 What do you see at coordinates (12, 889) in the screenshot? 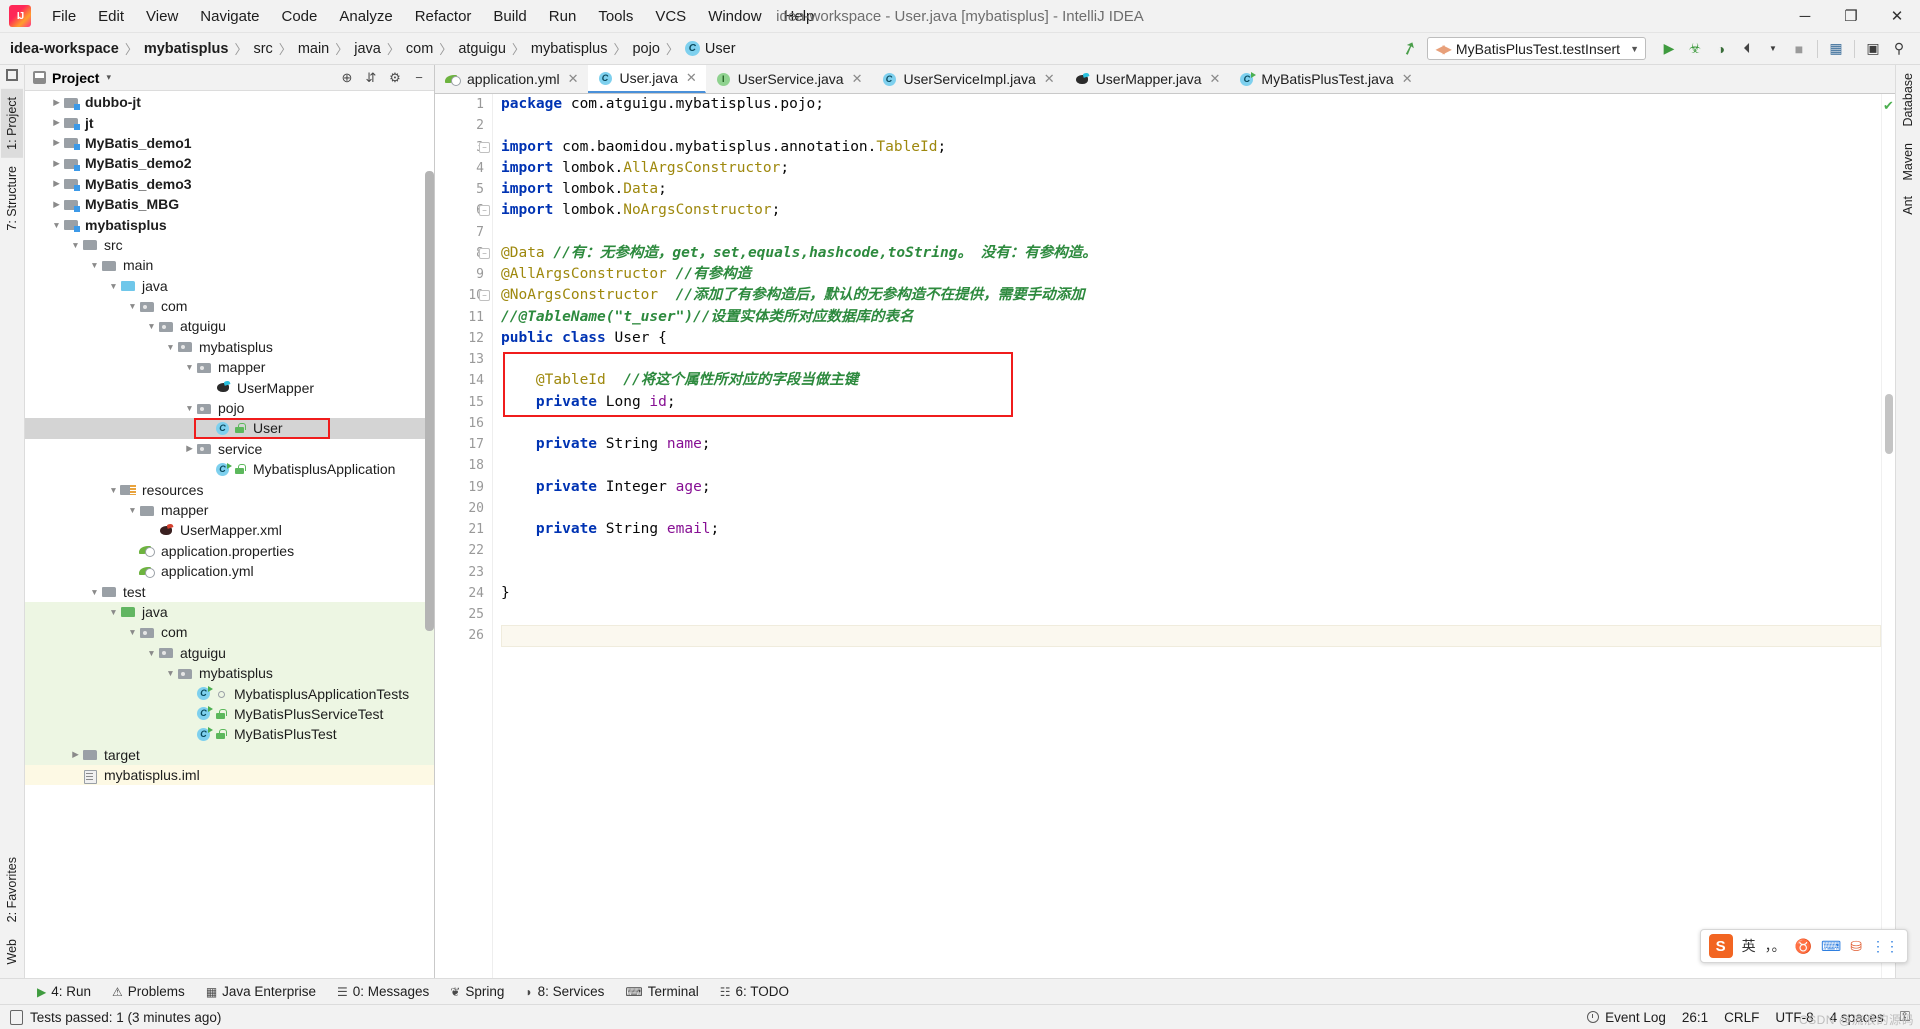
I see `sidebar-item-favorites: 2: Favorites` at bounding box center [12, 889].